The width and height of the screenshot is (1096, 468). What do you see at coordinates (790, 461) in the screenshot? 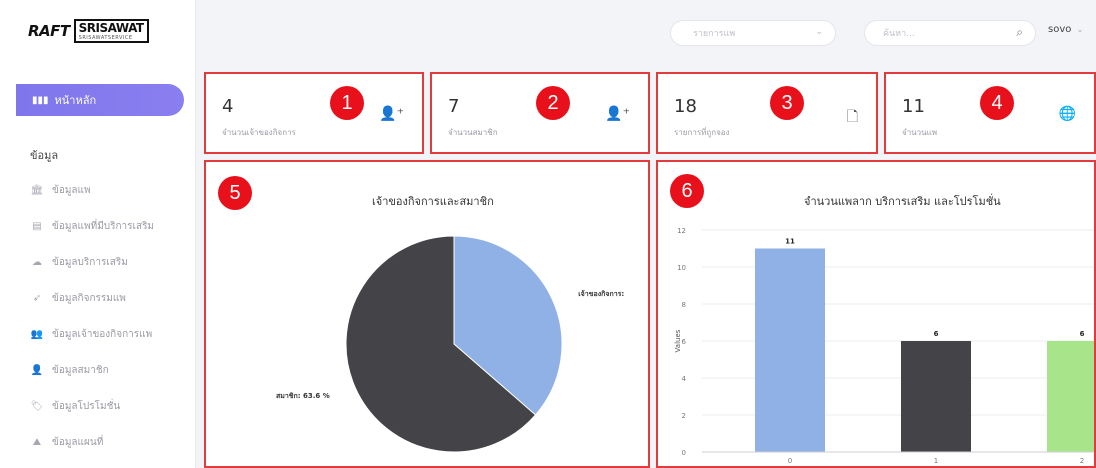
I see `x-tick-label: 0` at bounding box center [790, 461].